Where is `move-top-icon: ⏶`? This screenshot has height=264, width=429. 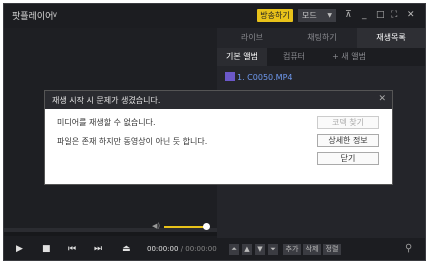 move-top-icon: ⏶ is located at coordinates (234, 249).